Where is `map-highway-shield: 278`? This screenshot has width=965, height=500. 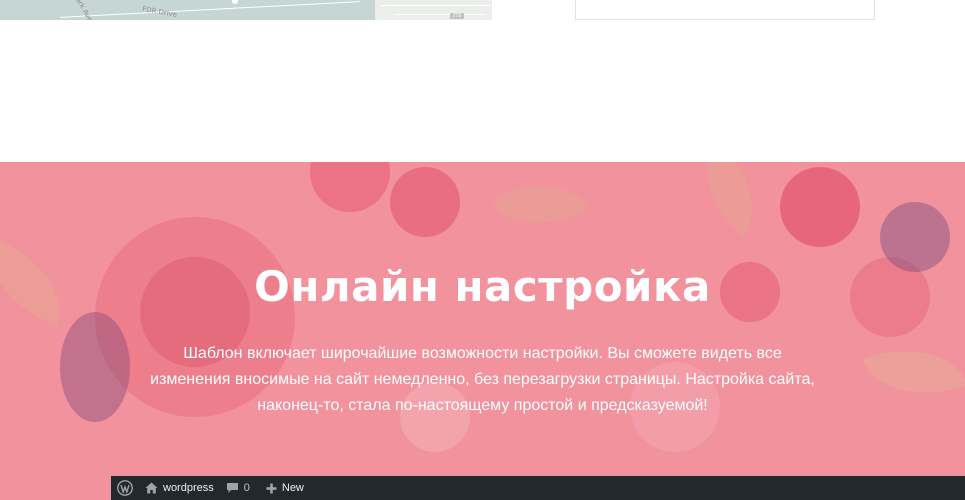 map-highway-shield: 278 is located at coordinates (457, 16).